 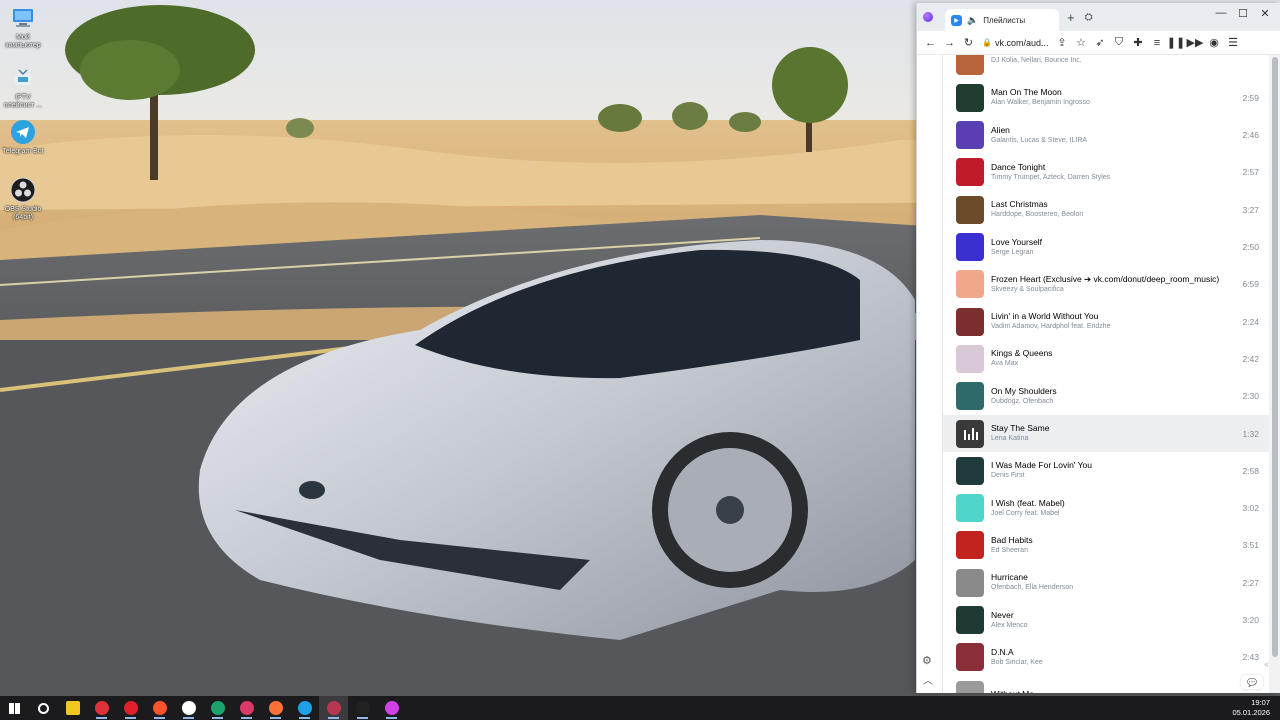 What do you see at coordinates (1115, 353) in the screenshot?
I see `track-title: Kings & Queens` at bounding box center [1115, 353].